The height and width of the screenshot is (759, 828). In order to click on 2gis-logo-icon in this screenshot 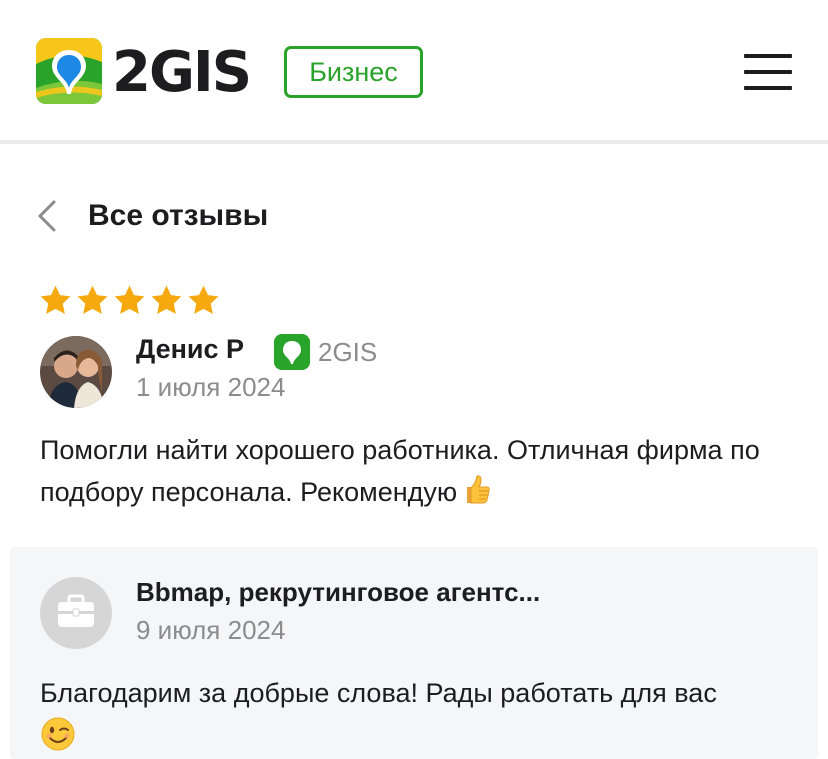, I will do `click(69, 71)`.